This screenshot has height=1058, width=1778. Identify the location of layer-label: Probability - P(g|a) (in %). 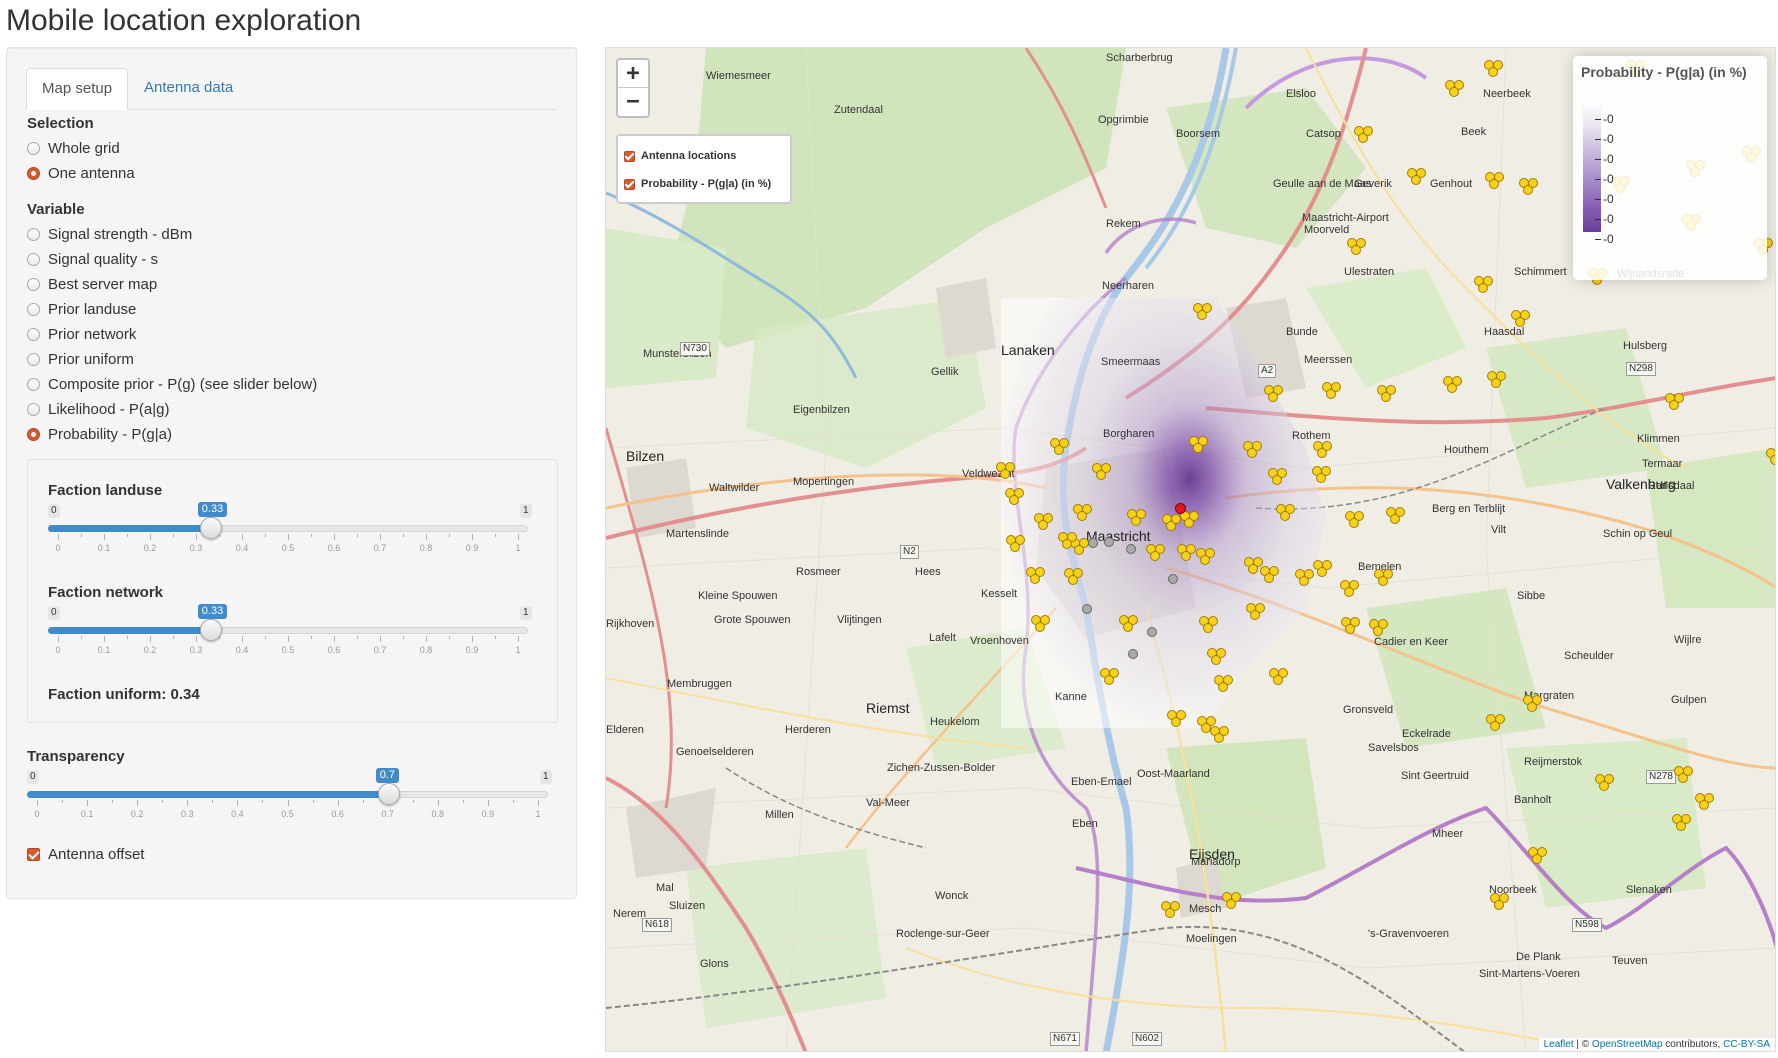
(706, 184).